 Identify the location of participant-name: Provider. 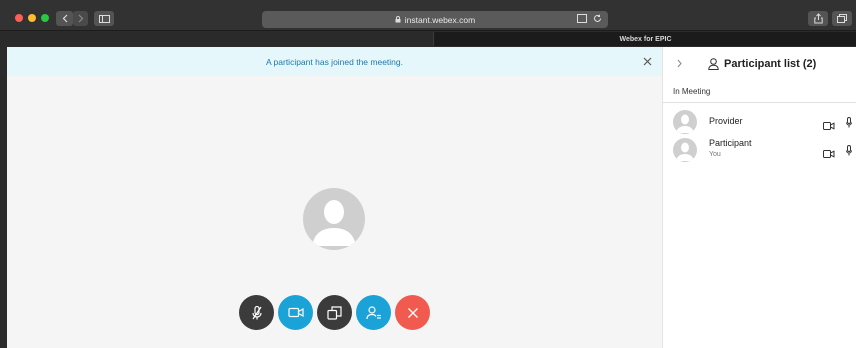
(726, 121).